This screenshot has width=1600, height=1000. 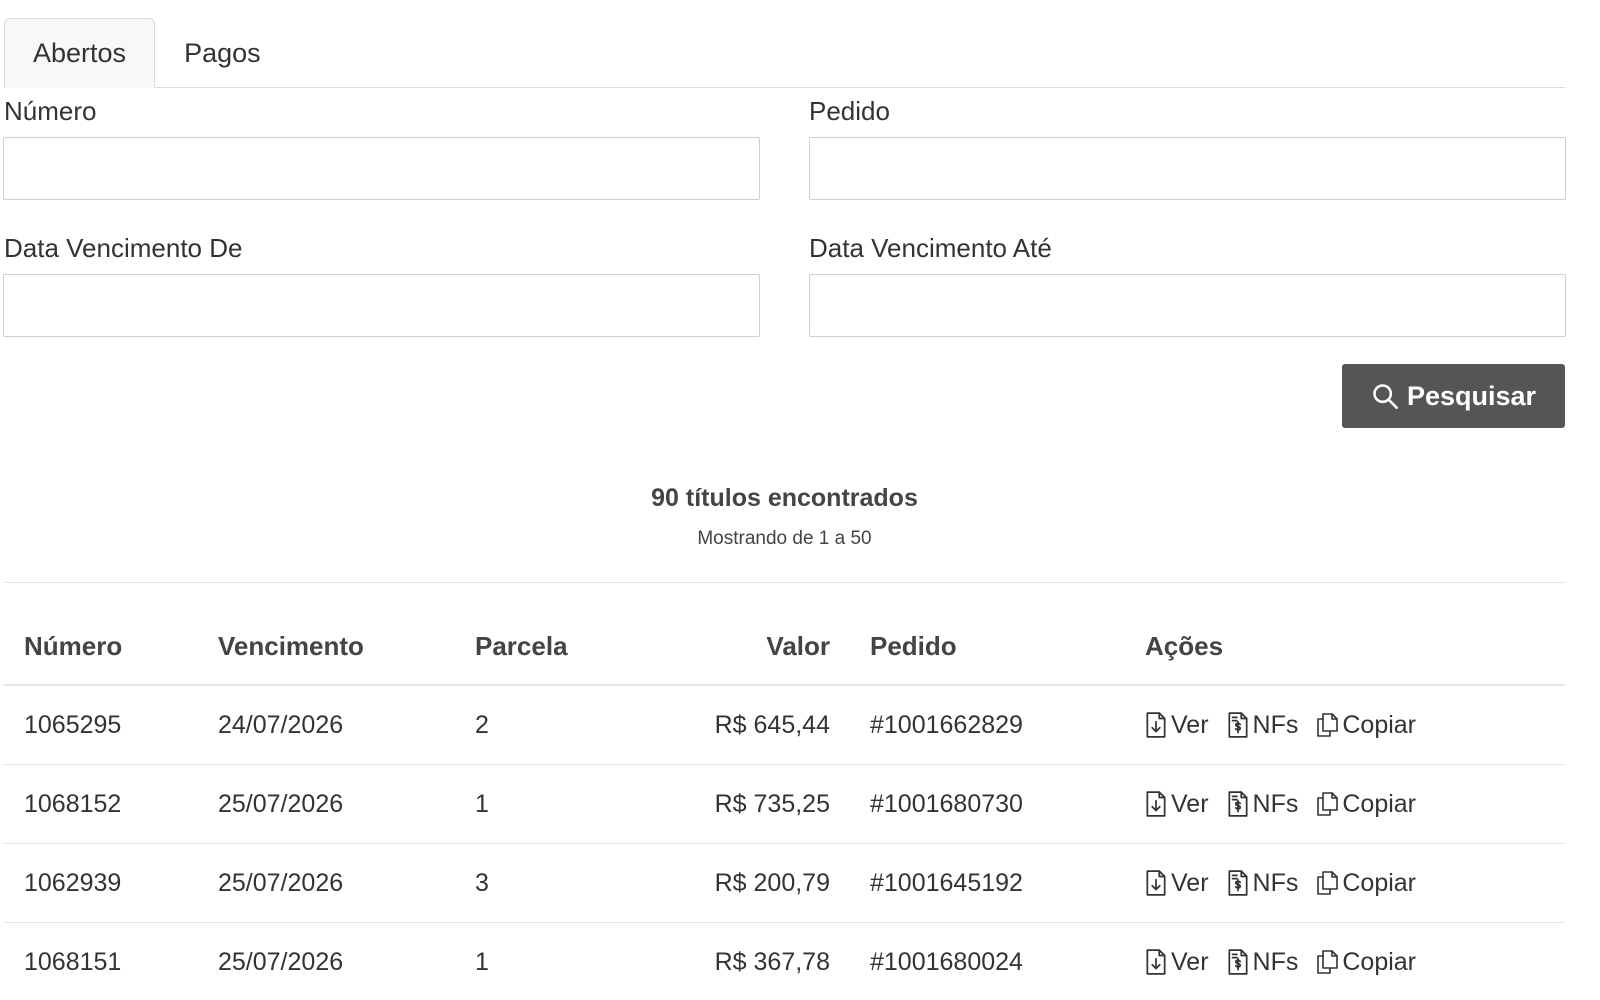 I want to click on data-vencimento-ate-input, so click(x=1187, y=305).